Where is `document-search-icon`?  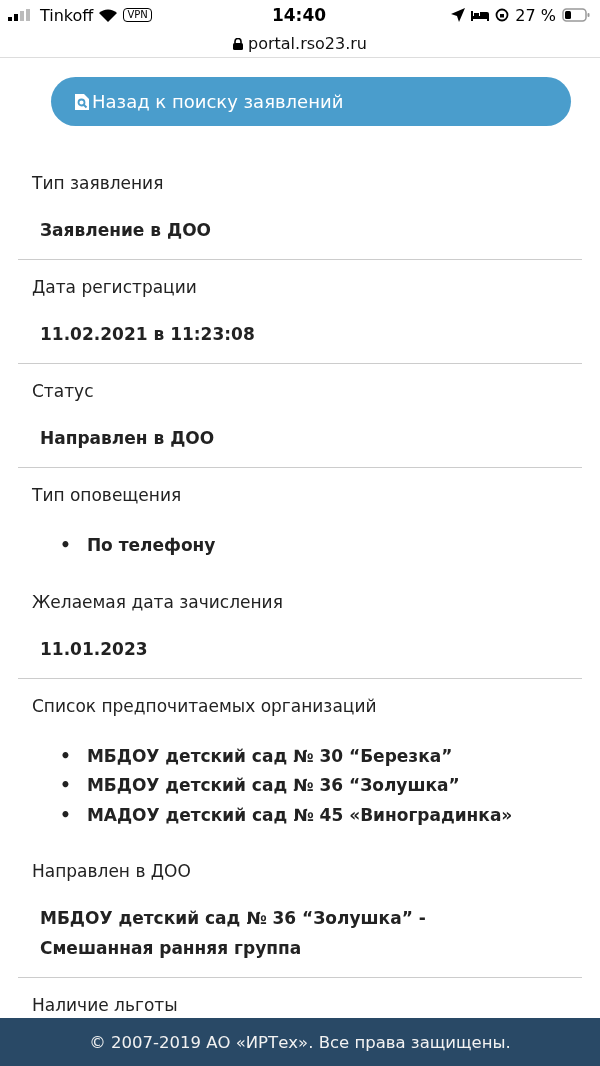
document-search-icon is located at coordinates (82, 101).